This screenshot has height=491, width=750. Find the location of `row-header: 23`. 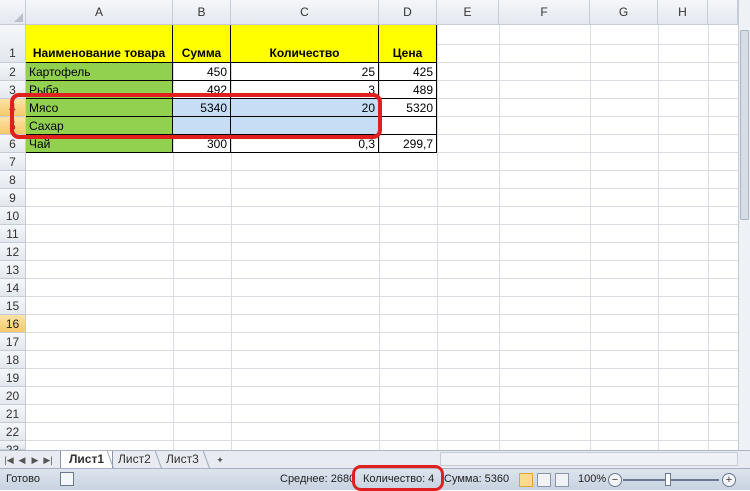

row-header: 23 is located at coordinates (13, 449).